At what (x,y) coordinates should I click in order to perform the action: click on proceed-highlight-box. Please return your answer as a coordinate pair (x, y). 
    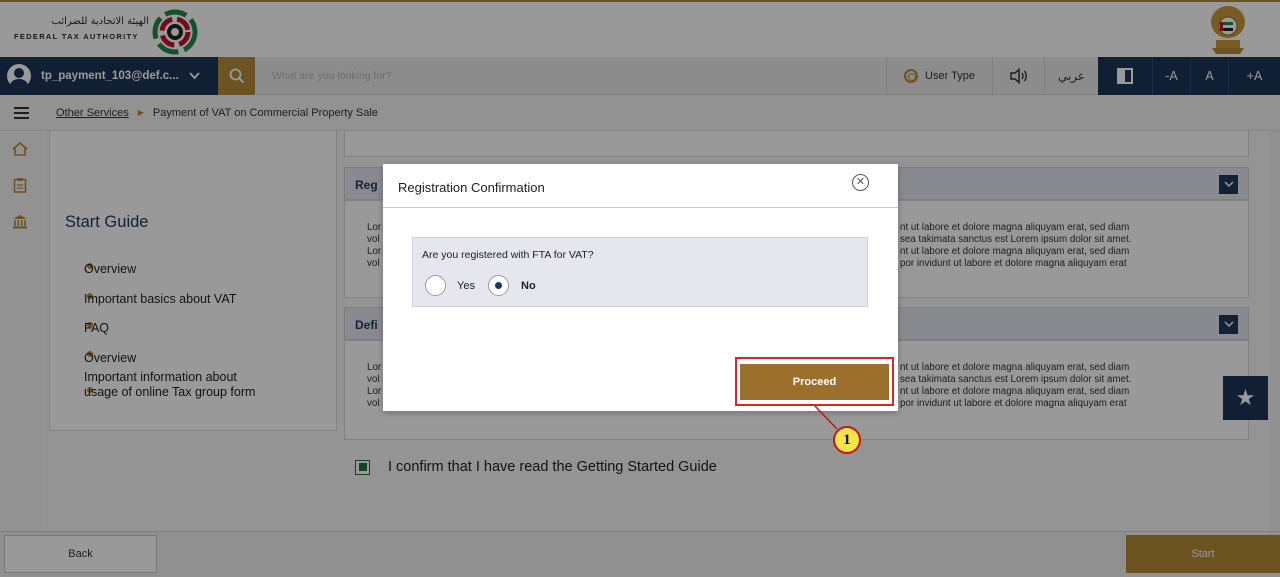
    Looking at the image, I should click on (814, 381).